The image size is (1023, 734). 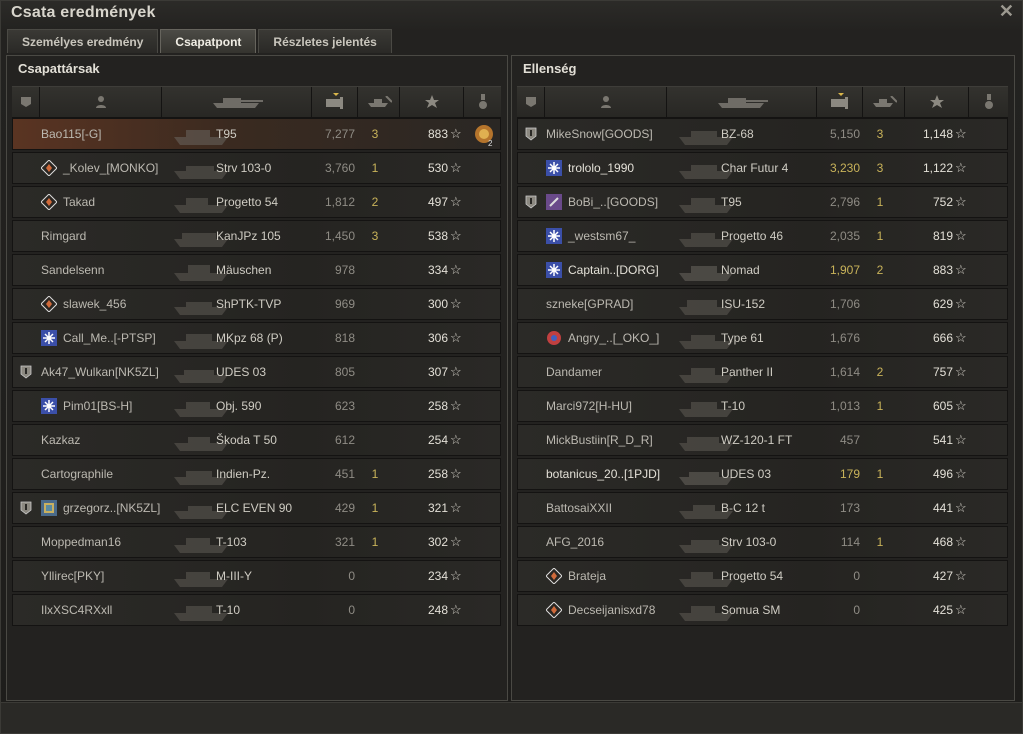 I want to click on table-row: szneke[GPRAD] ISU-152 1,706 629 ☆, so click(x=762, y=304).